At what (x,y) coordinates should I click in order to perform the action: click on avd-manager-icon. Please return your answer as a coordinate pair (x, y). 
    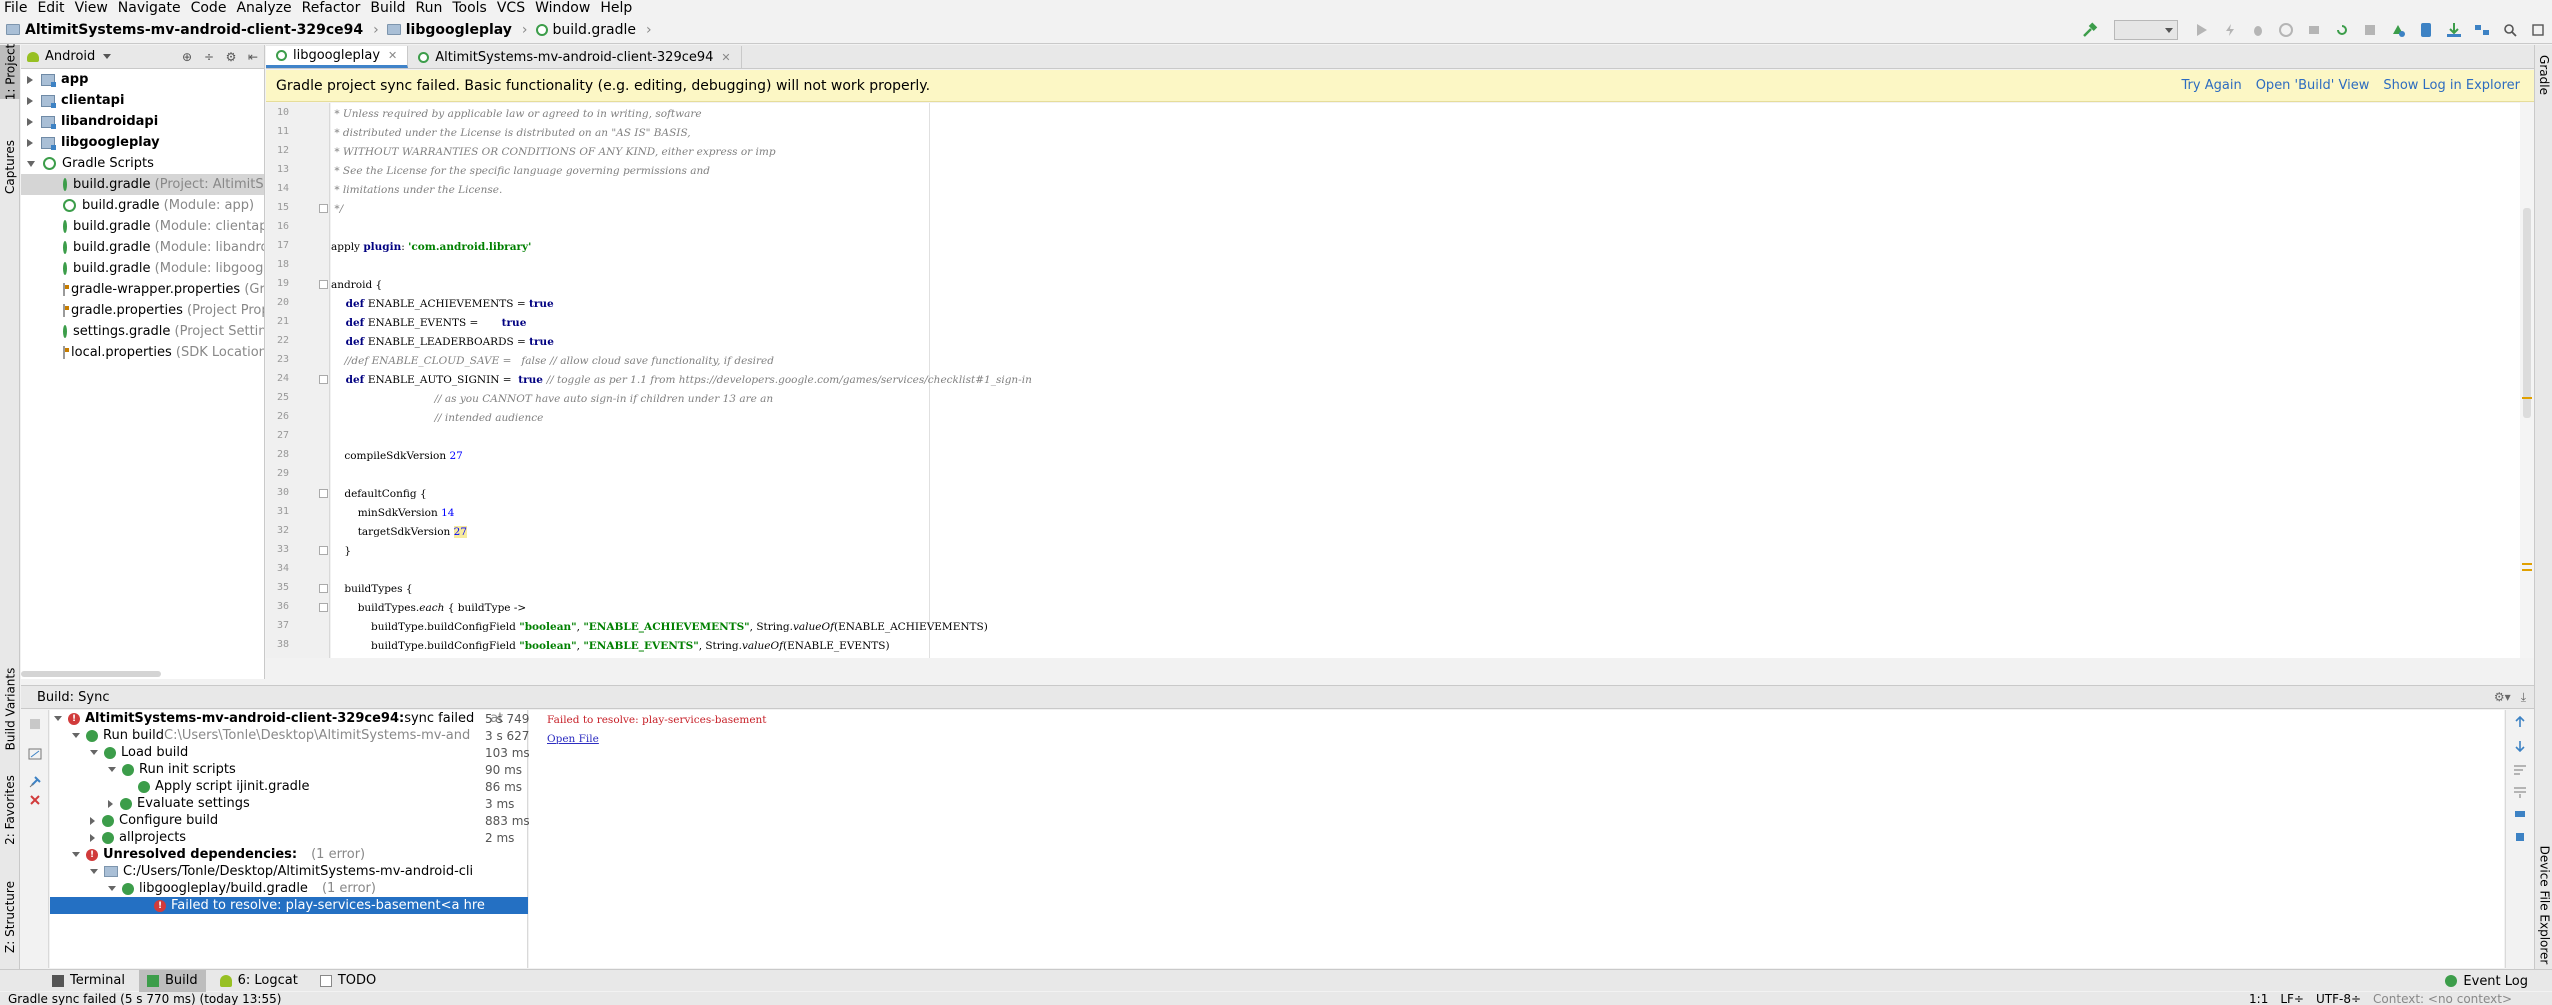
    Looking at the image, I should click on (2426, 30).